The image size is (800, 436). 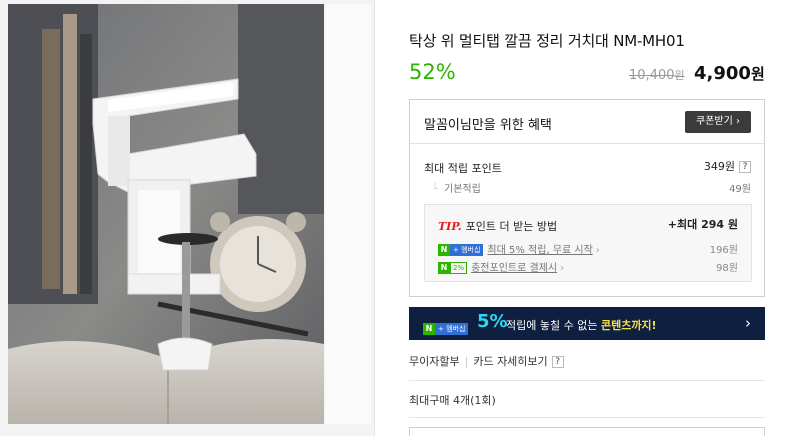 I want to click on two-percent-badge: 2%, so click(x=459, y=268).